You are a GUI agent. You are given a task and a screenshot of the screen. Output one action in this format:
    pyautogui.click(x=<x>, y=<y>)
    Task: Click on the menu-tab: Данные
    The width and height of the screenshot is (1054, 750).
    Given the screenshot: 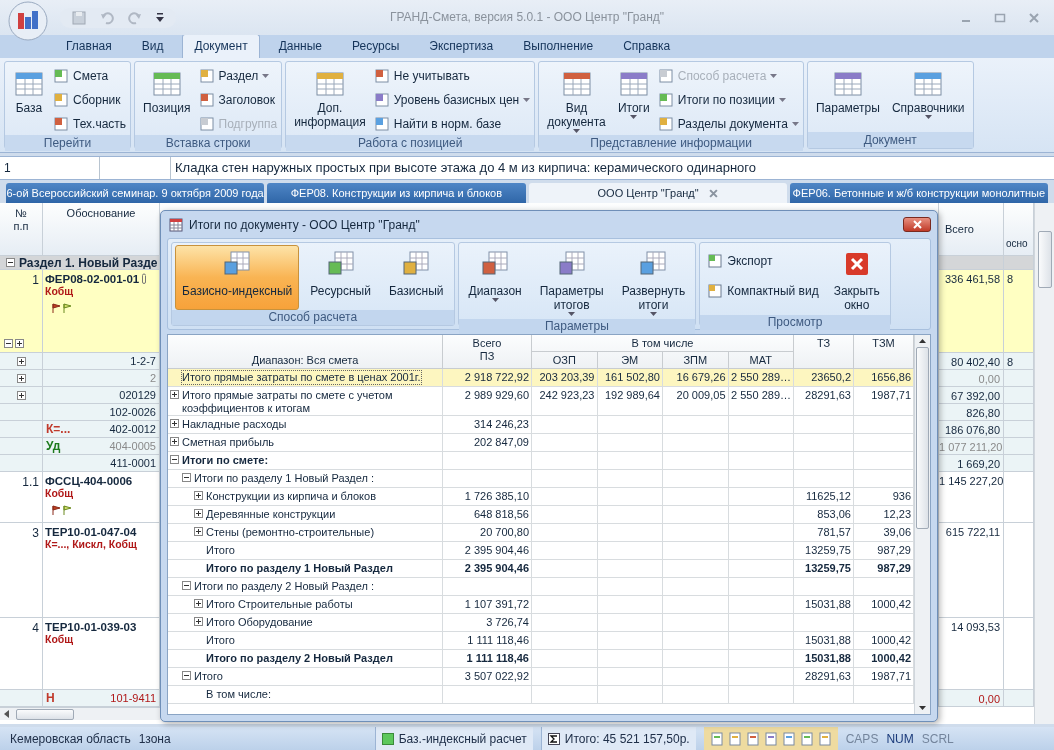 What is the action you would take?
    pyautogui.click(x=300, y=46)
    